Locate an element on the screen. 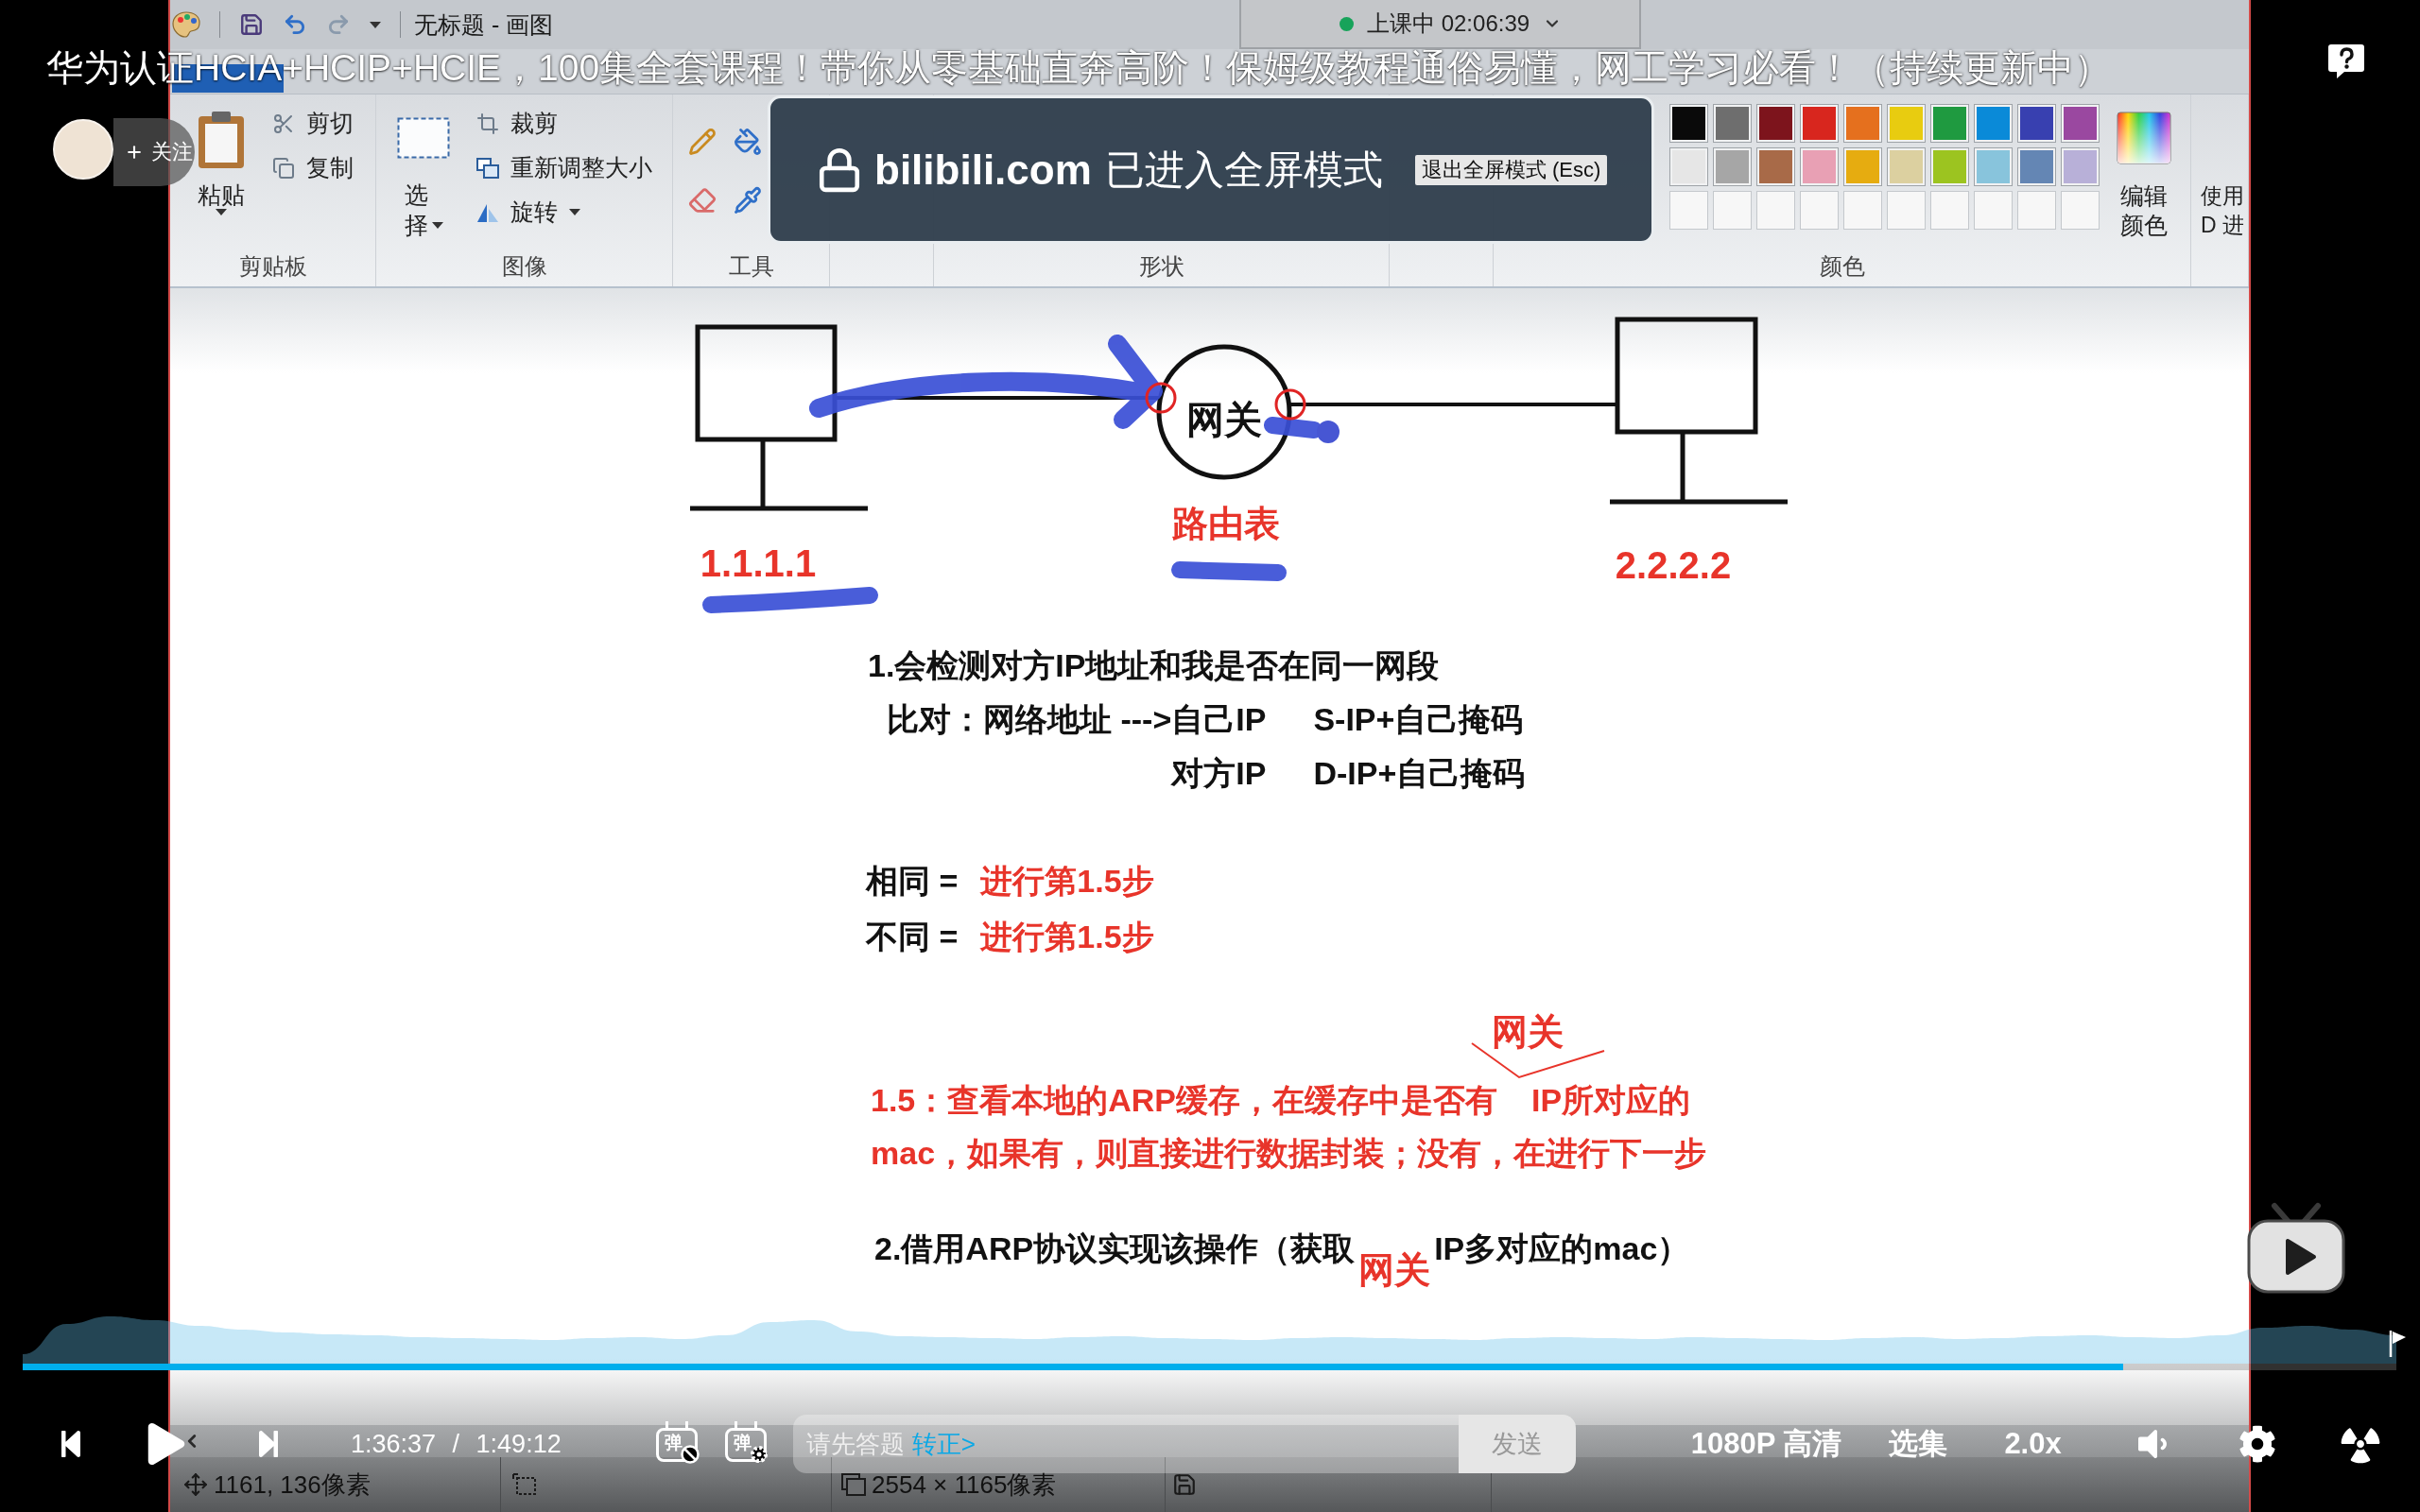 The height and width of the screenshot is (1512, 2420). help-icon is located at coordinates (2346, 61).